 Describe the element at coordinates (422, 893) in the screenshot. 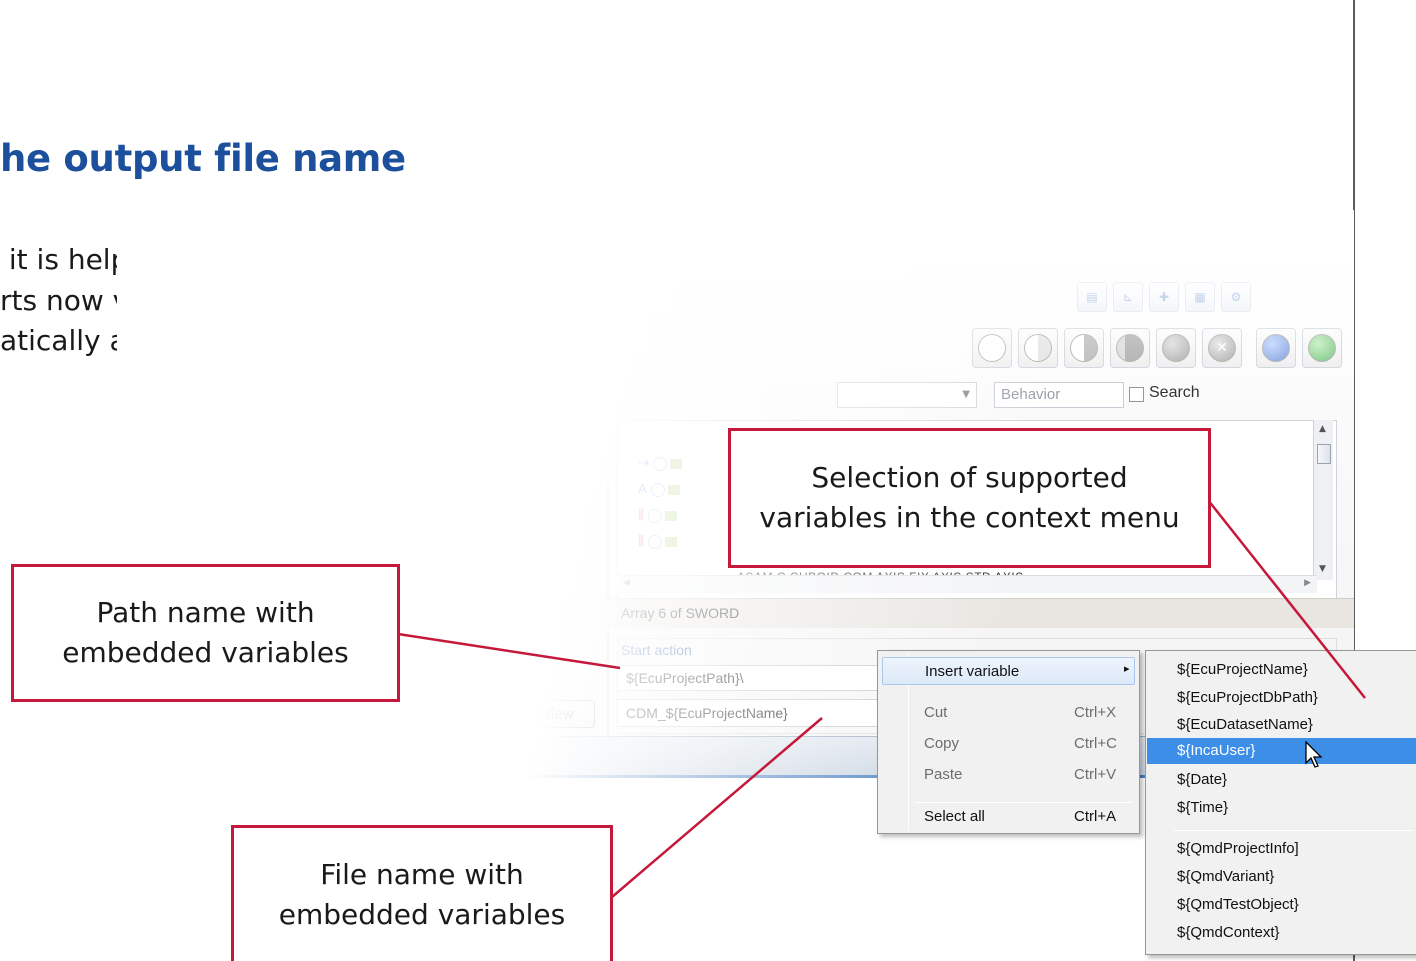

I see `callout-file-name: File name with embedded variables` at that location.